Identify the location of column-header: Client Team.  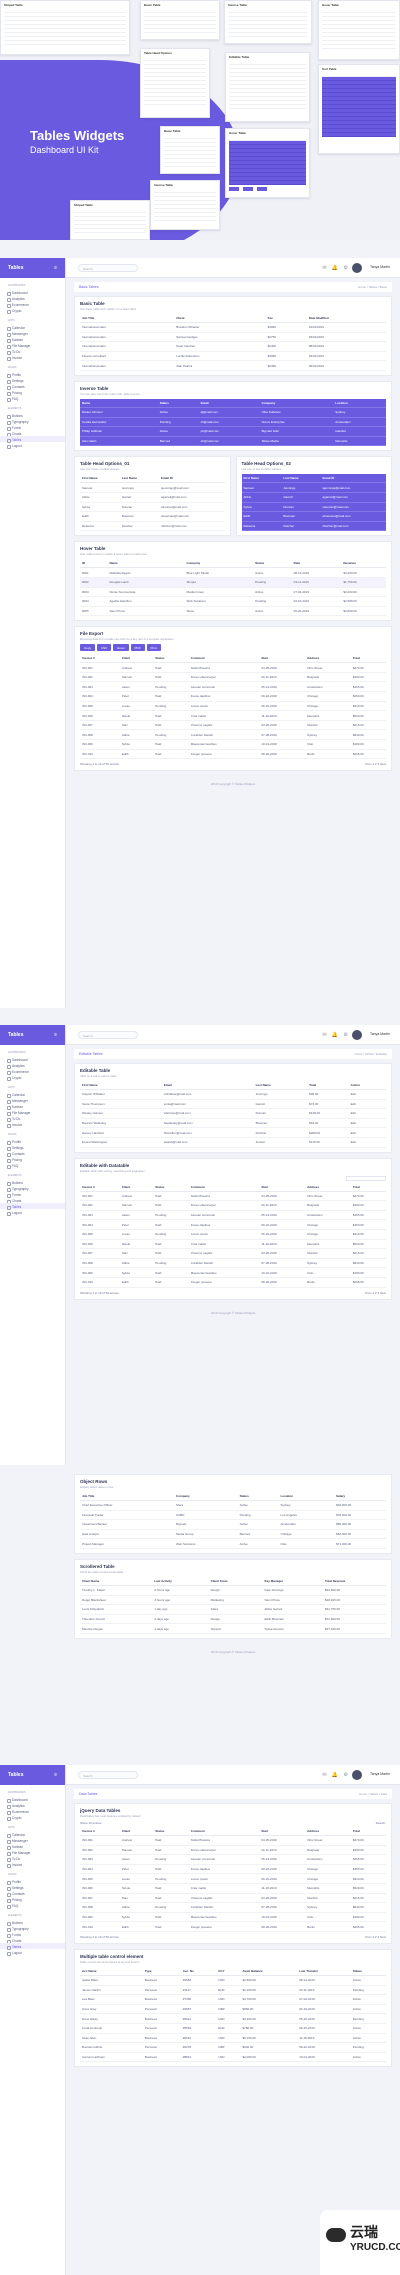
(235, 1581).